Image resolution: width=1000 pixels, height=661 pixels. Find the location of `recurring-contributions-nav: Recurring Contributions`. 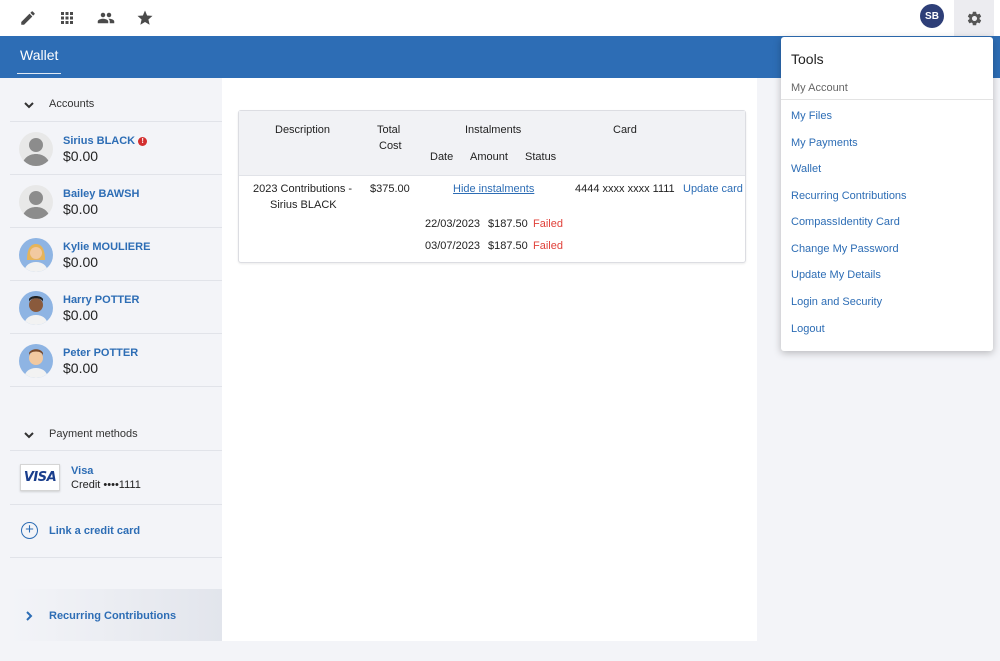

recurring-contributions-nav: Recurring Contributions is located at coordinates (123, 615).